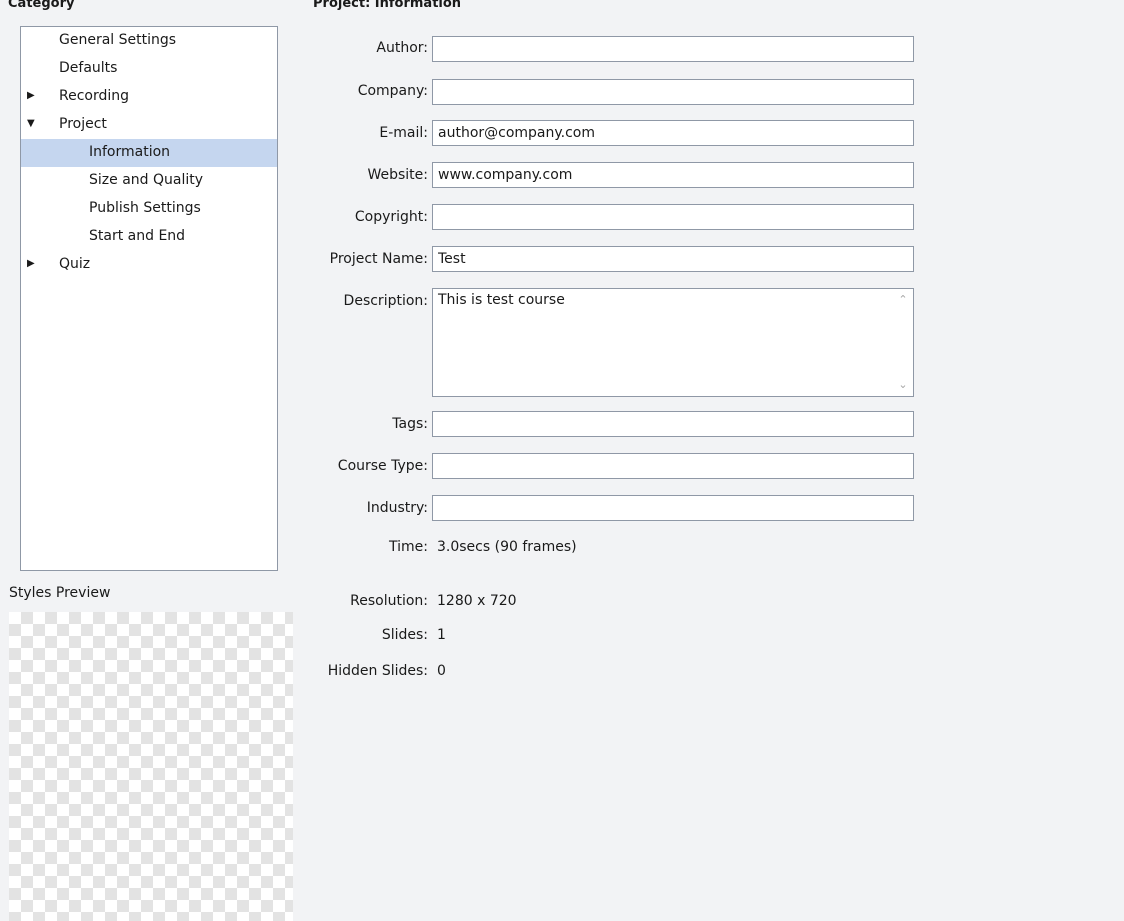 The image size is (1124, 921). I want to click on description-text: This is test course, so click(501, 300).